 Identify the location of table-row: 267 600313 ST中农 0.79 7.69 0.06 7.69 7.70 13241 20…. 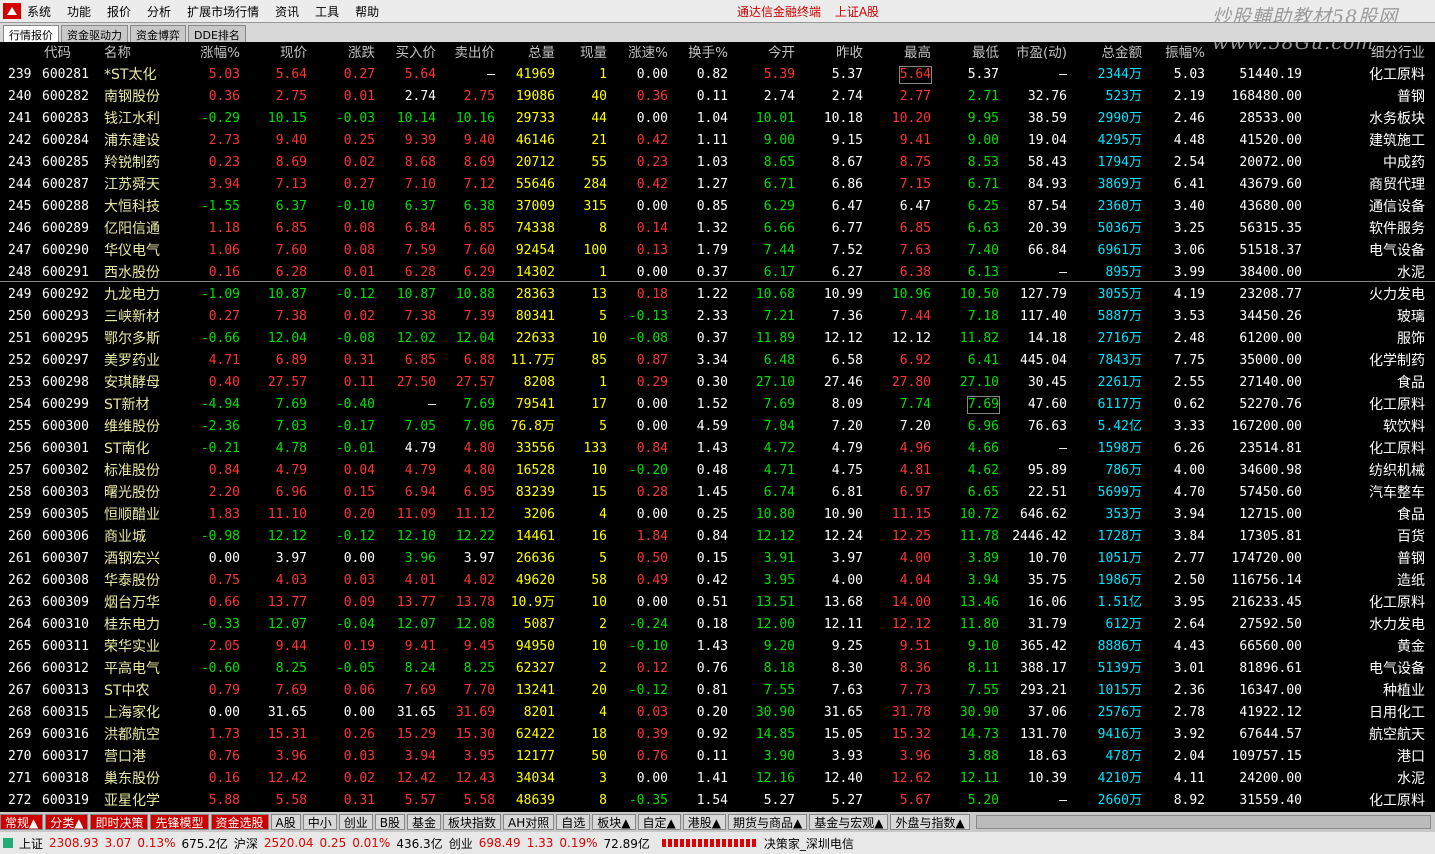
(717, 691).